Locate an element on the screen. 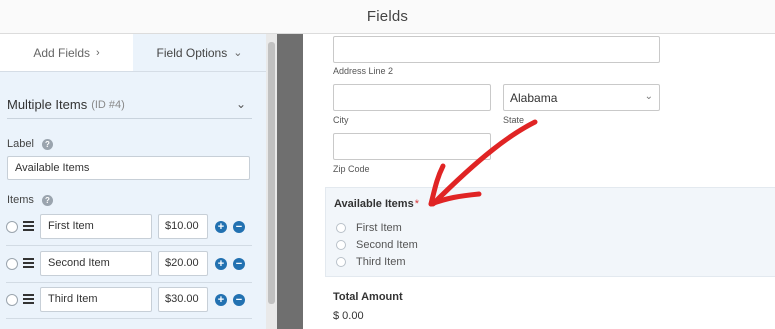  page-title: Fields is located at coordinates (387, 16).